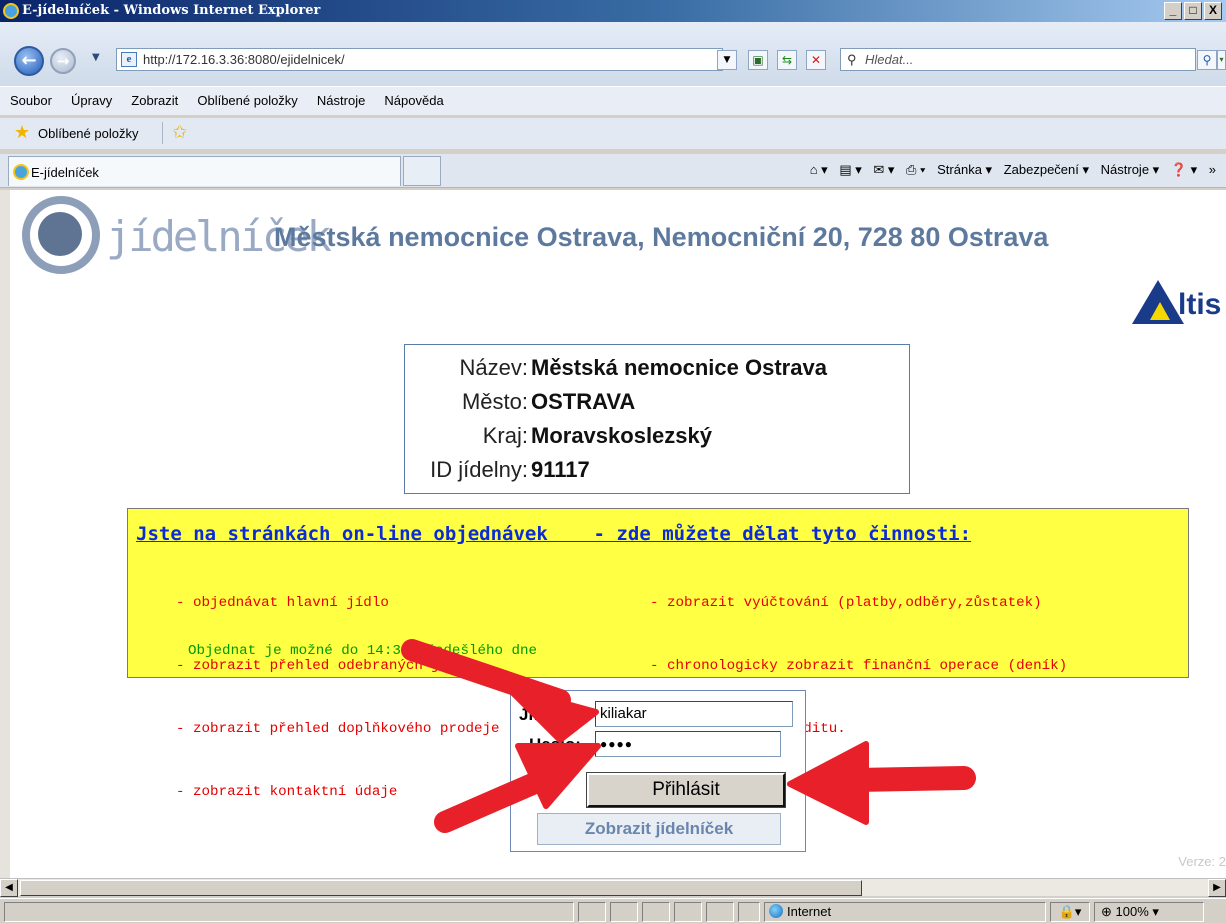 The width and height of the screenshot is (1226, 923). I want to click on menu-nastroje: Nástroje, so click(341, 101).